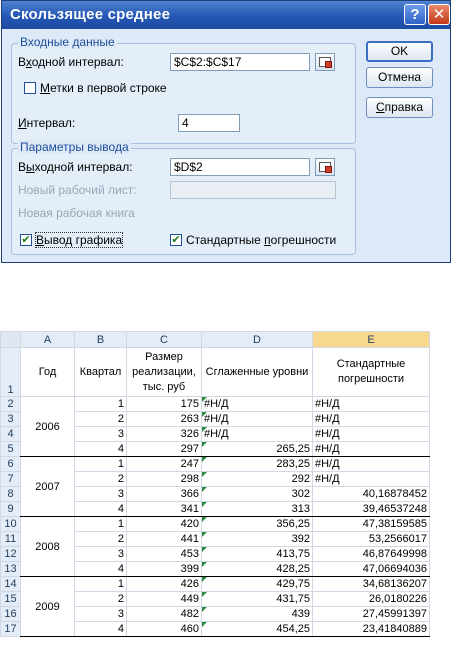 The height and width of the screenshot is (649, 460). What do you see at coordinates (100, 339) in the screenshot?
I see `column-header-b: B` at bounding box center [100, 339].